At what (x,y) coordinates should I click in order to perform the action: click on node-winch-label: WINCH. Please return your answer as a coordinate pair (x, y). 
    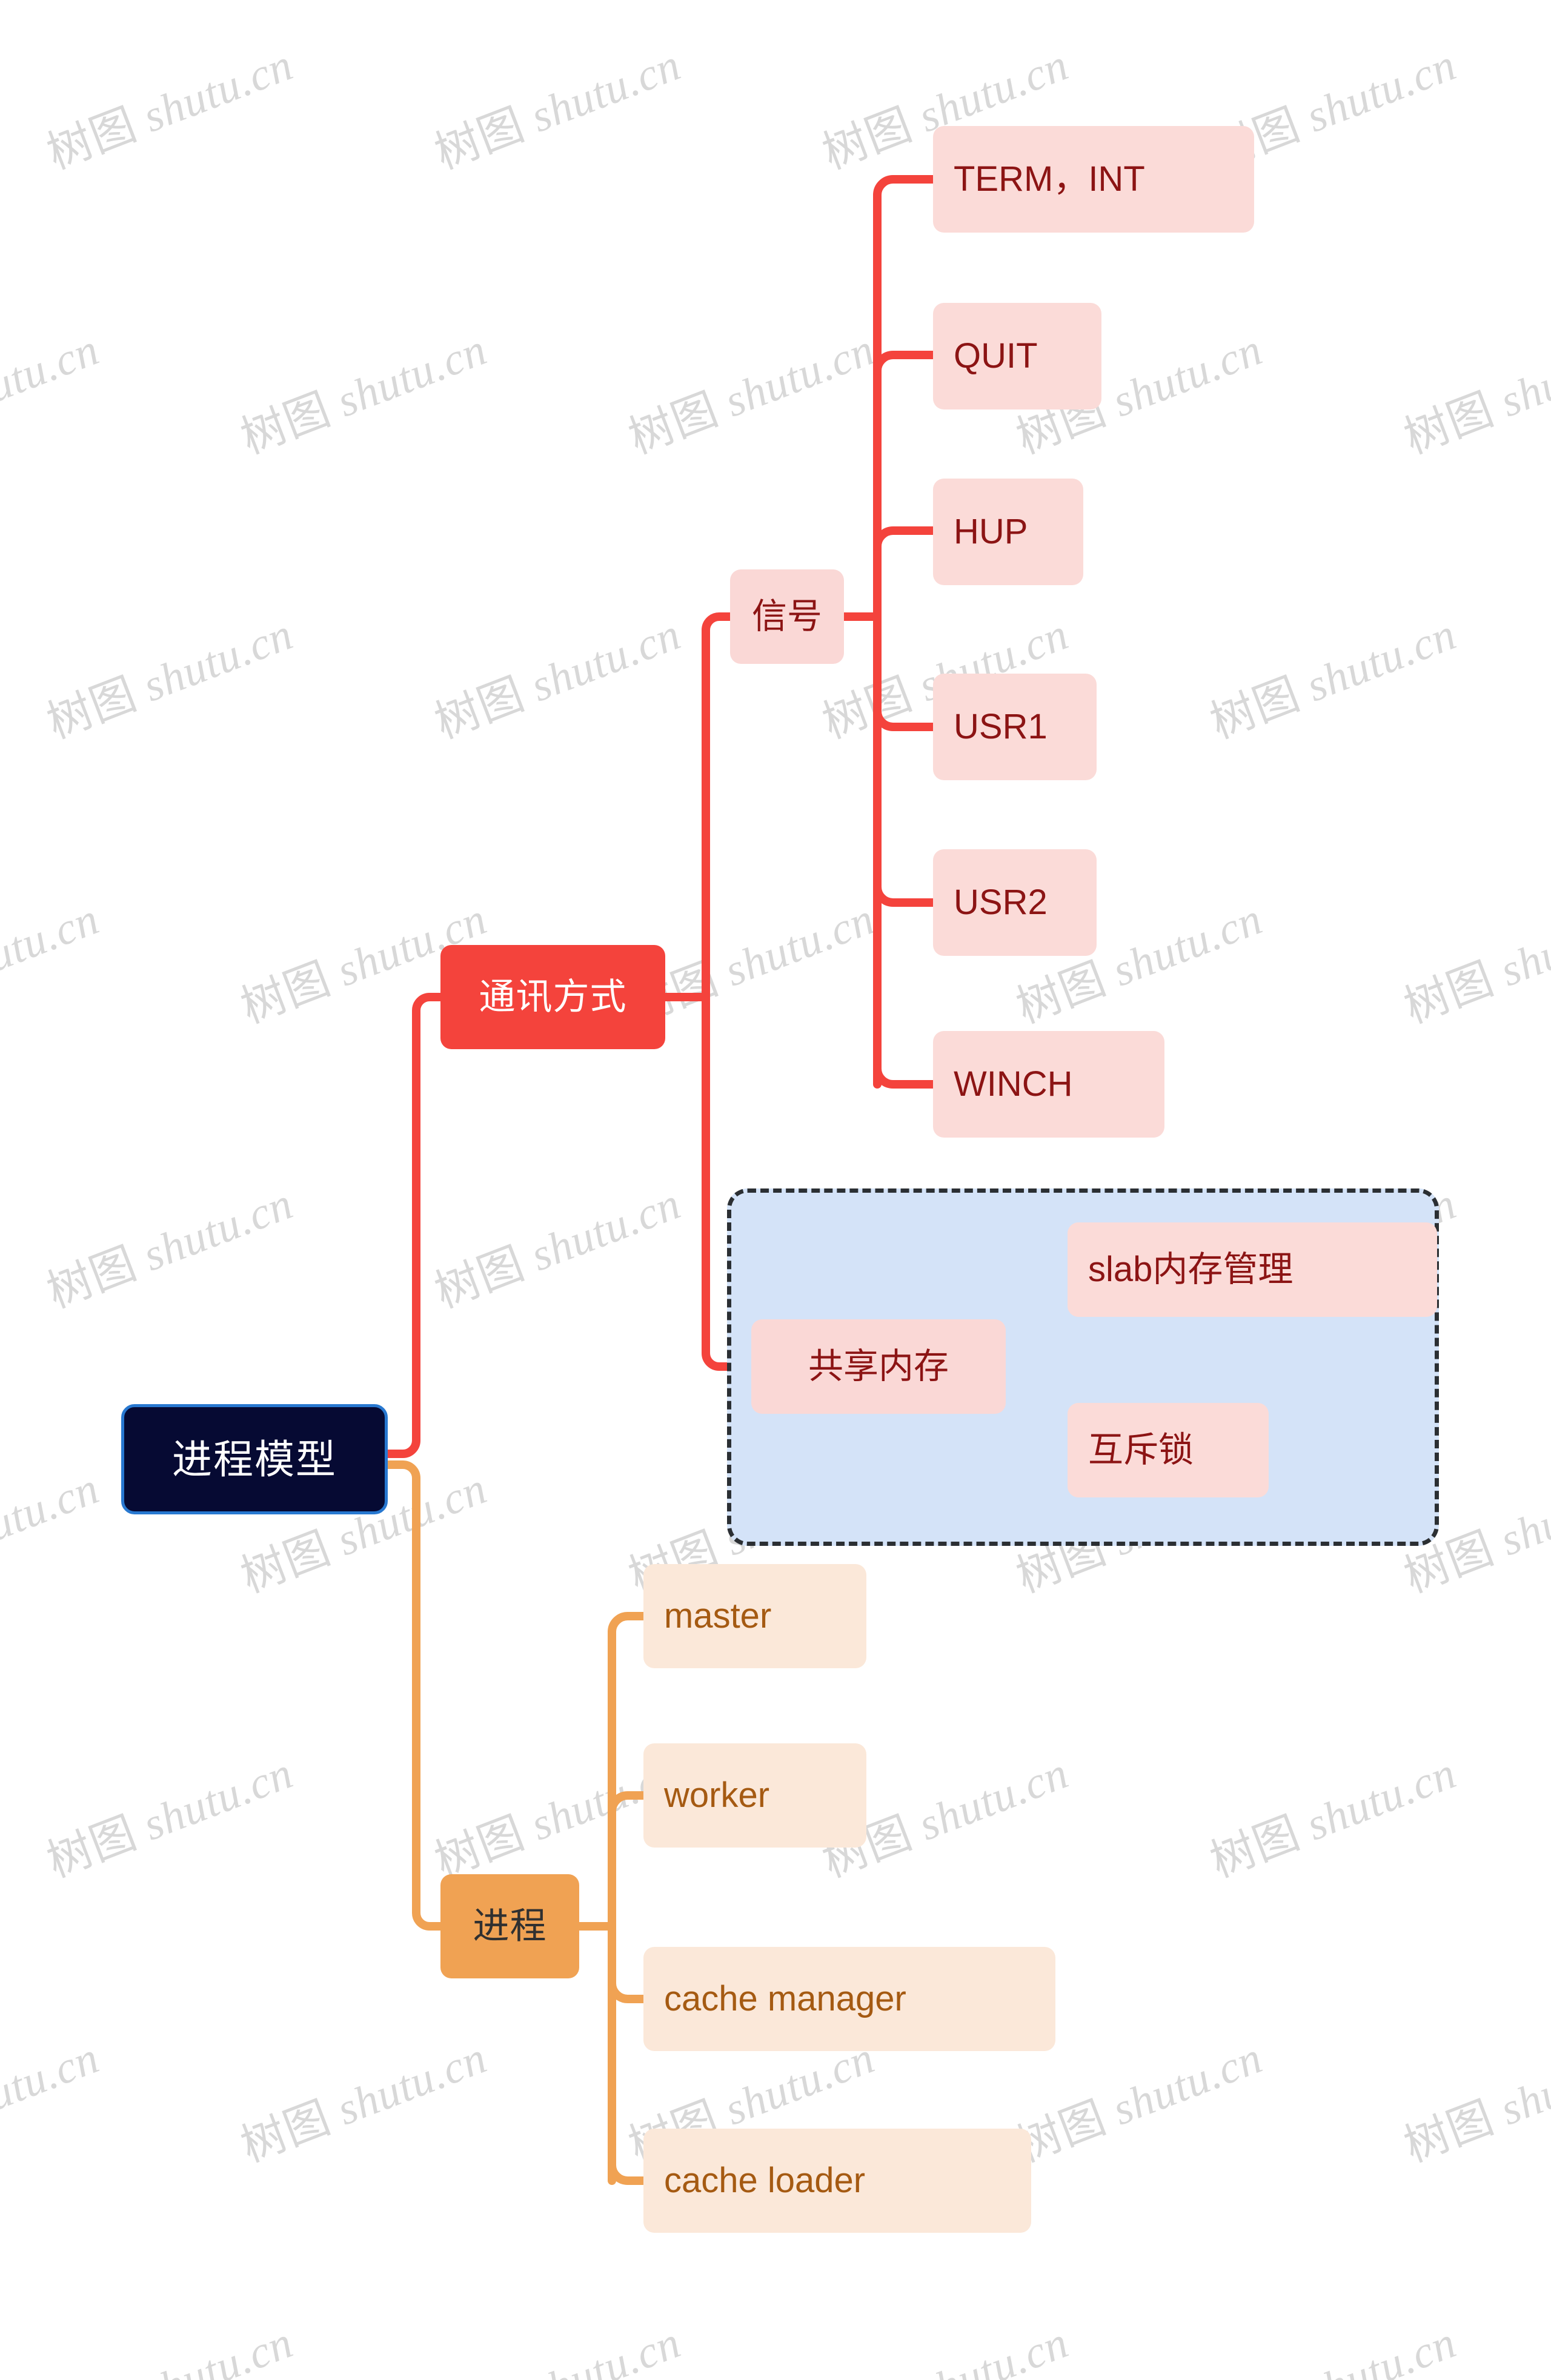
    Looking at the image, I should click on (1013, 1084).